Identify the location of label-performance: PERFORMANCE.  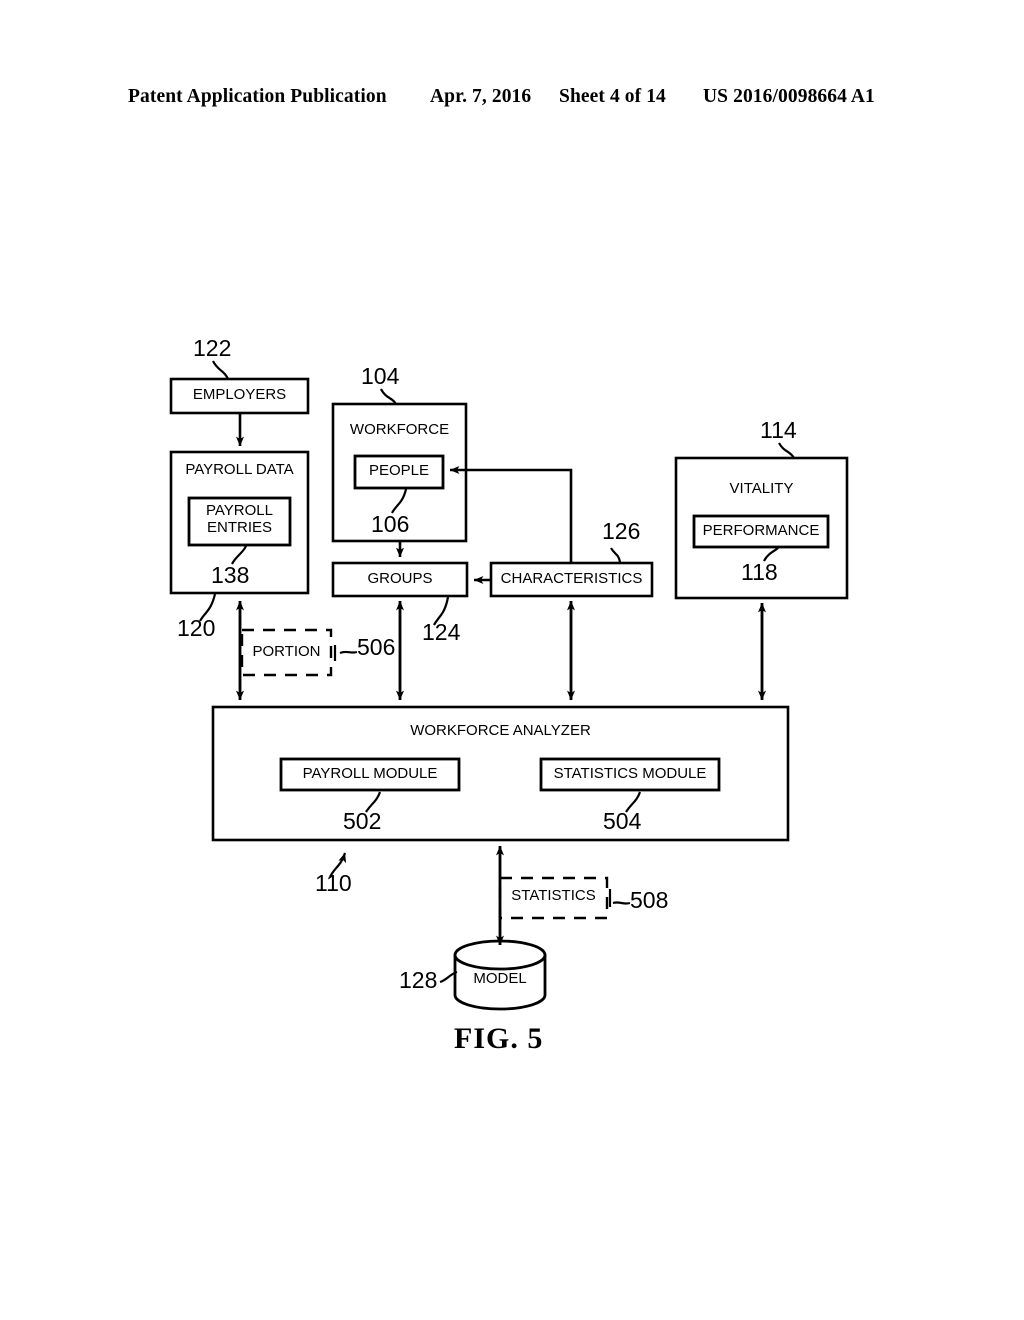
(761, 530).